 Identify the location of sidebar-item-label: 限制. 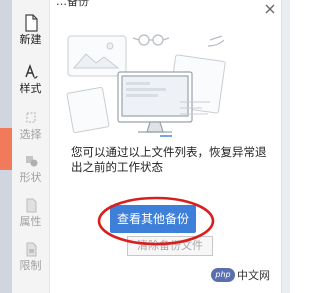
(30, 265).